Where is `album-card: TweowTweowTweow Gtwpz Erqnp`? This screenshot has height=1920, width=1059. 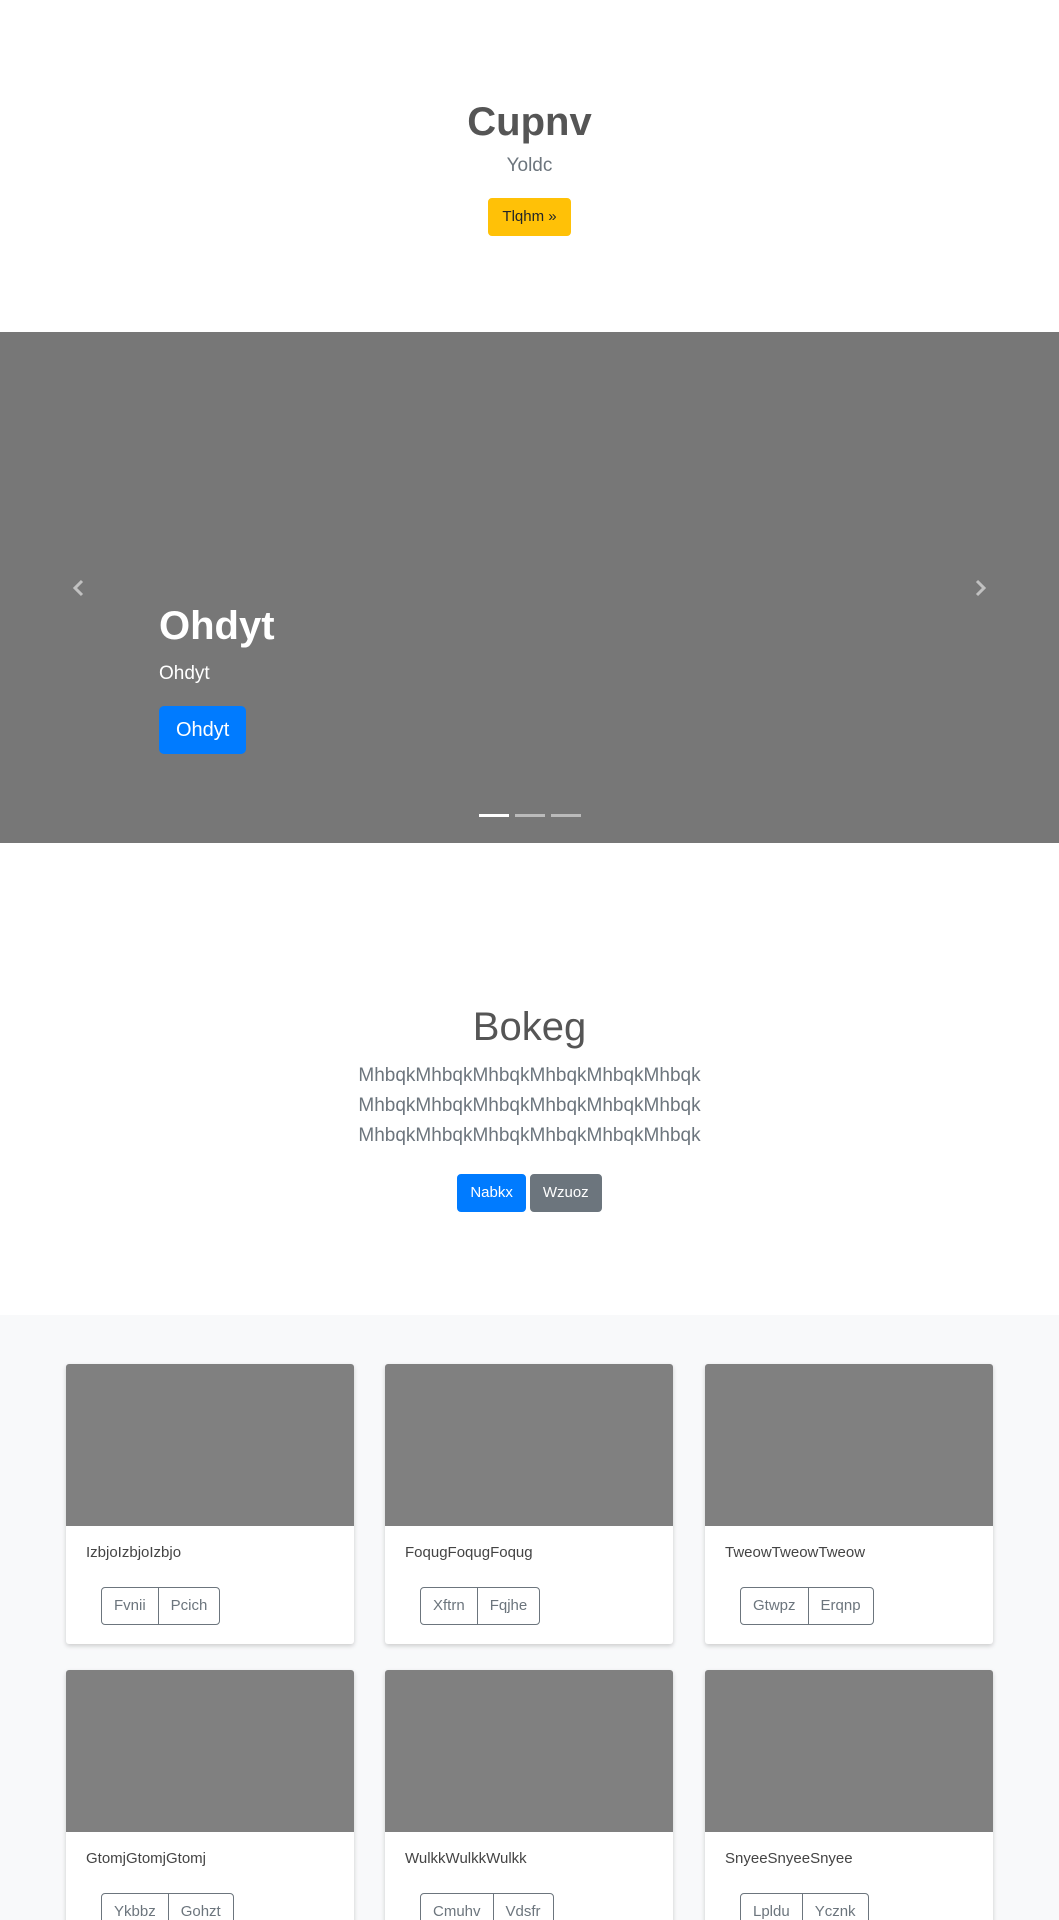
album-card: TweowTweowTweow Gtwpz Erqnp is located at coordinates (849, 1504).